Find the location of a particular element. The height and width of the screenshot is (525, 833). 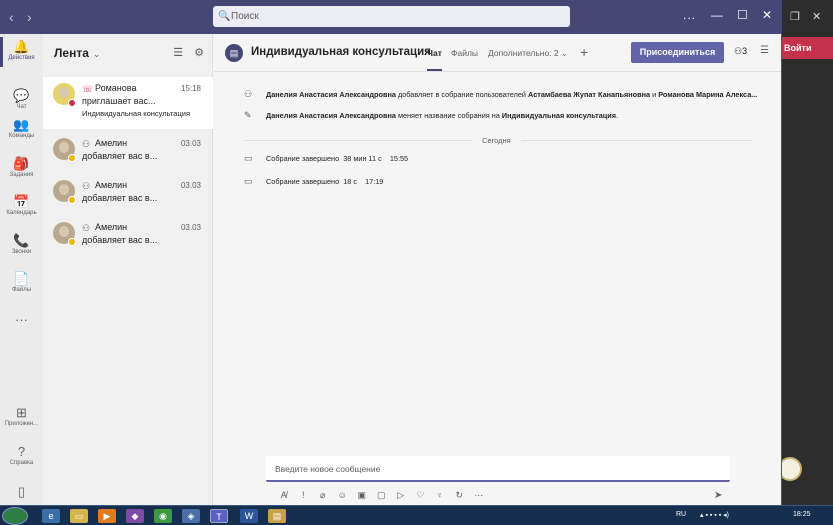

tab-chat: Чат is located at coordinates (434, 53).